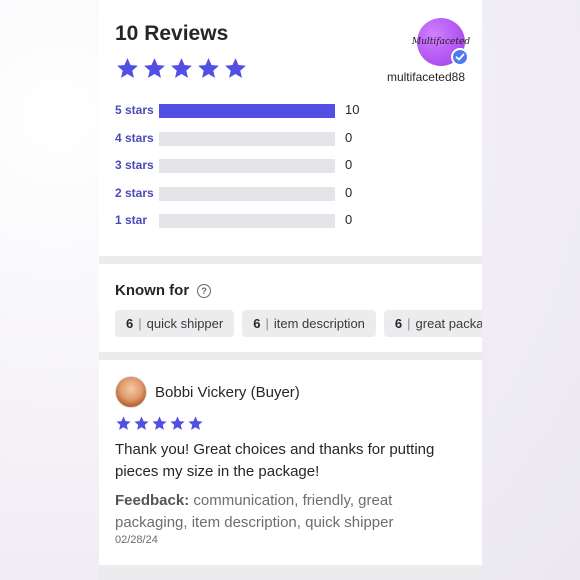 Image resolution: width=580 pixels, height=580 pixels. I want to click on rating-label: 2 stars, so click(134, 192).